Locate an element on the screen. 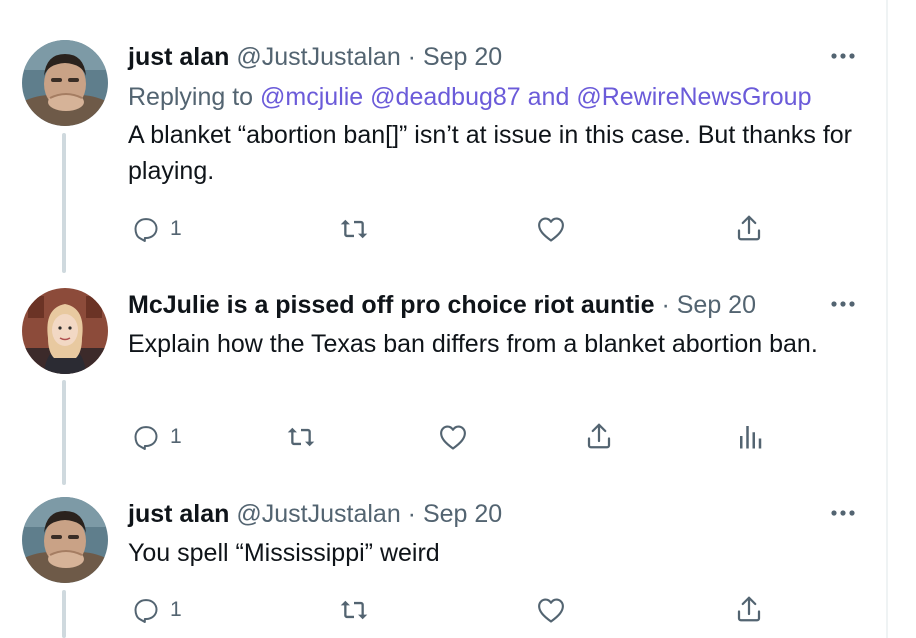  mention-and: and is located at coordinates (549, 97).